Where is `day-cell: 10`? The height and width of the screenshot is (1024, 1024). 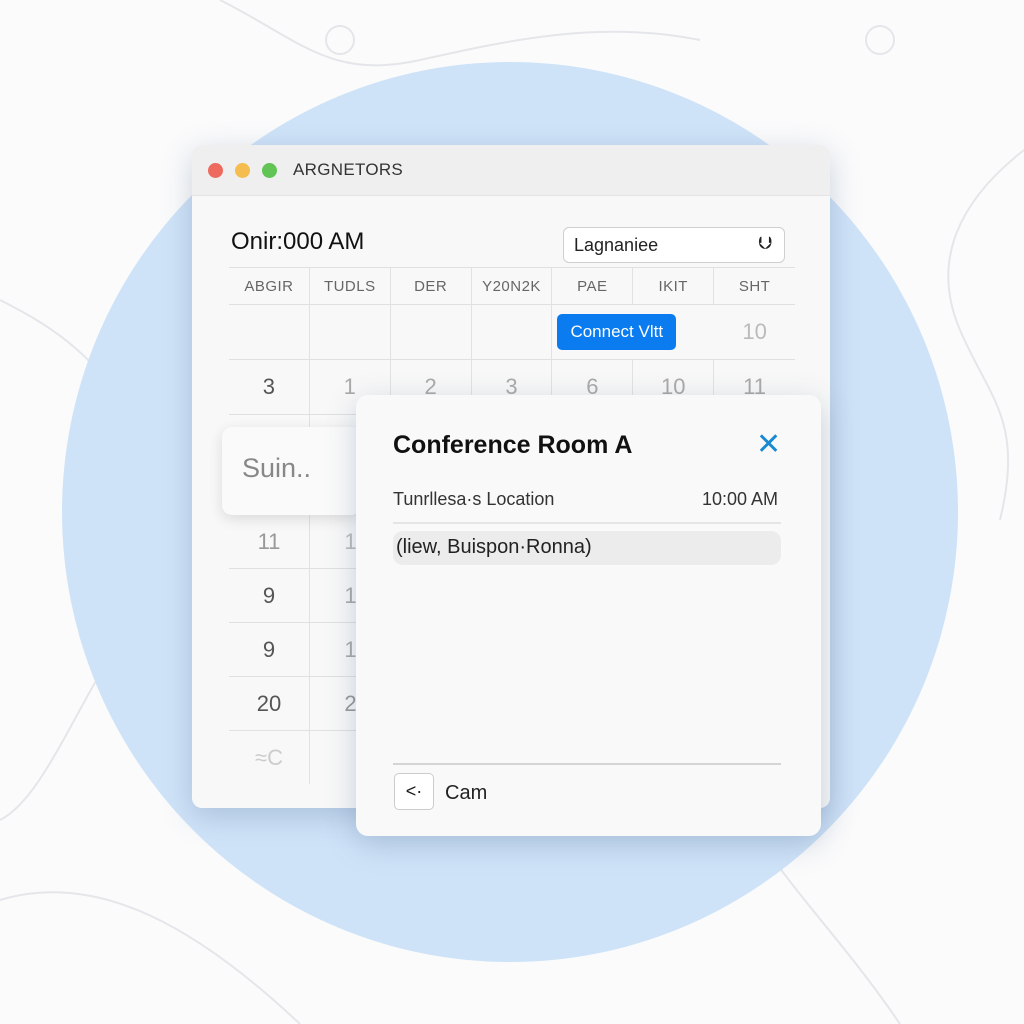
day-cell: 10 is located at coordinates (754, 332).